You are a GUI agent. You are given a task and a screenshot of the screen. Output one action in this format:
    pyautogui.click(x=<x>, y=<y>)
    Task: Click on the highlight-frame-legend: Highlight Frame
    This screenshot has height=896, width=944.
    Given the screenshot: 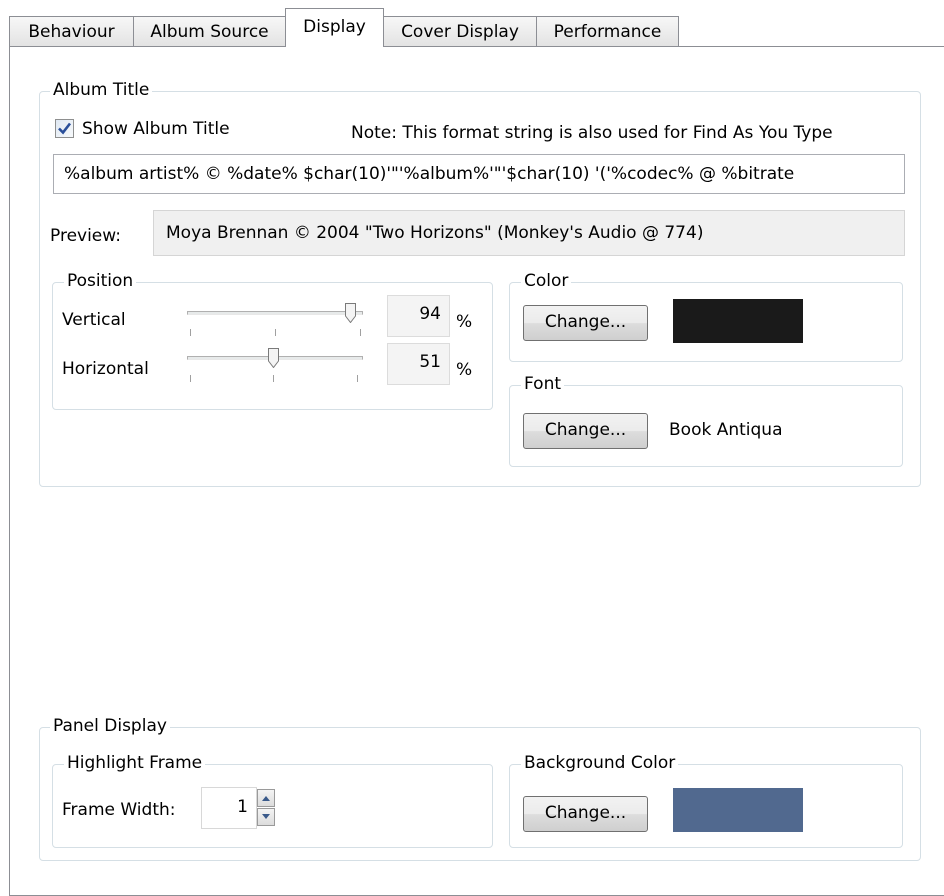 What is the action you would take?
    pyautogui.click(x=135, y=763)
    